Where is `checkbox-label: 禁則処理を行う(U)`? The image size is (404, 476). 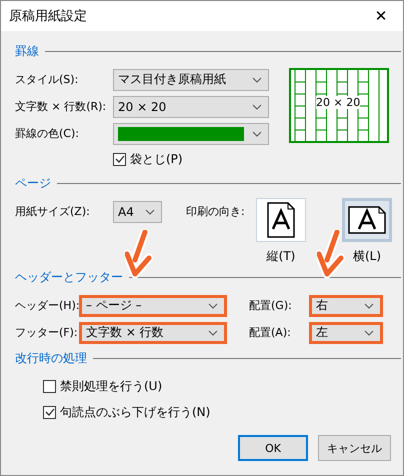 checkbox-label: 禁則処理を行う(U) is located at coordinates (111, 386).